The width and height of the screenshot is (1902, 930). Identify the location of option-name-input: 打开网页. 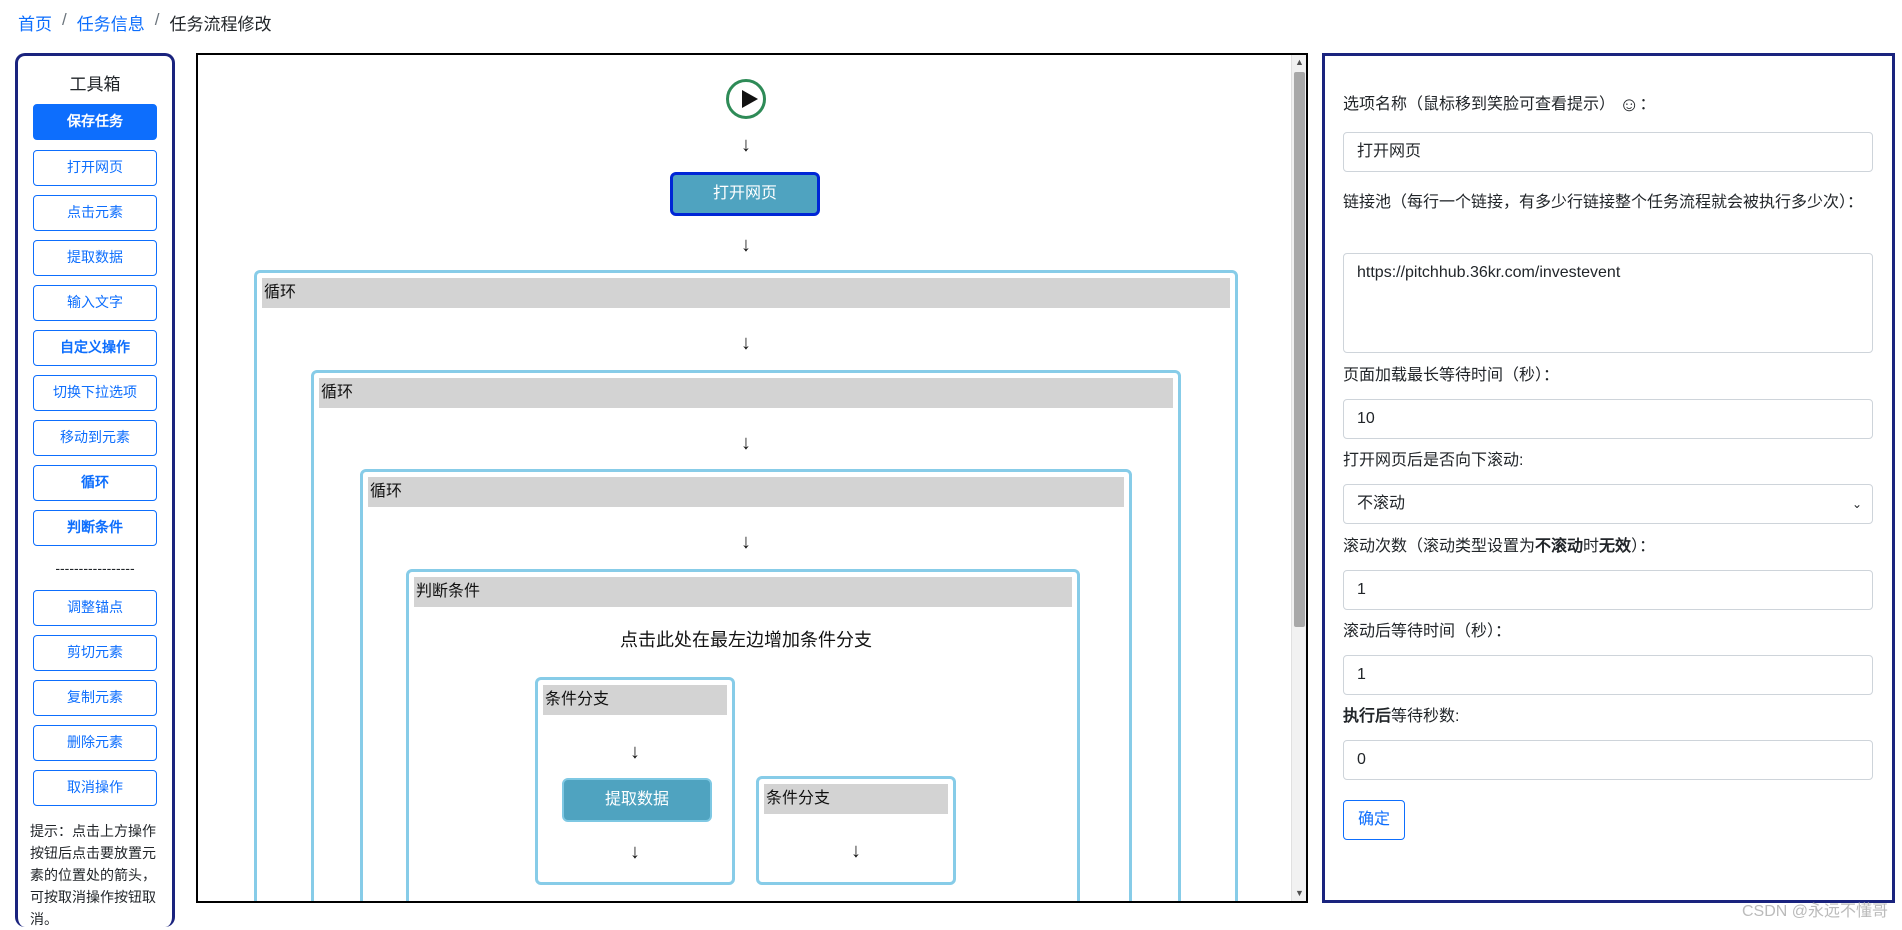
(1608, 152).